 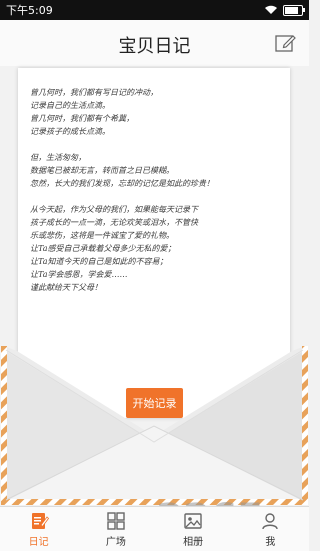 What do you see at coordinates (29, 10) in the screenshot?
I see `status-time: 下午5:09` at bounding box center [29, 10].